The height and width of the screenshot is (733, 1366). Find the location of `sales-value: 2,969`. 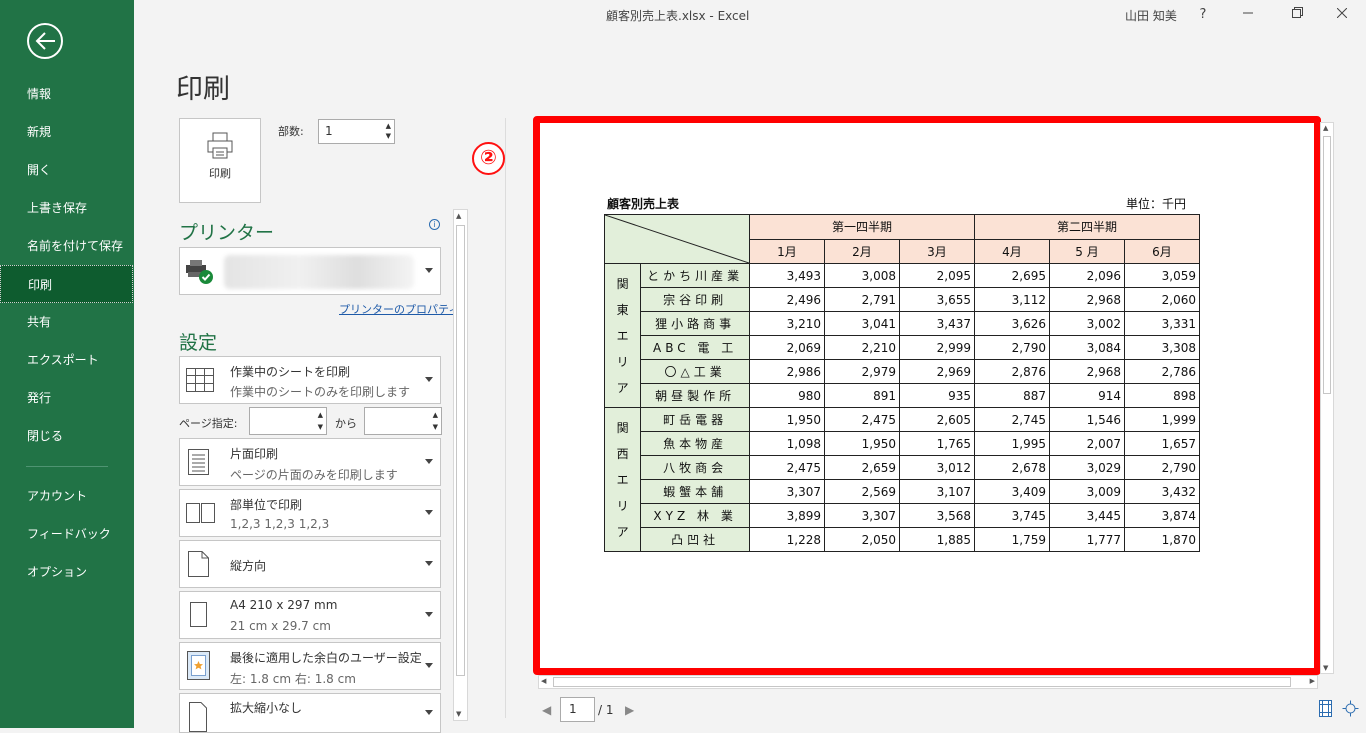

sales-value: 2,969 is located at coordinates (937, 371).